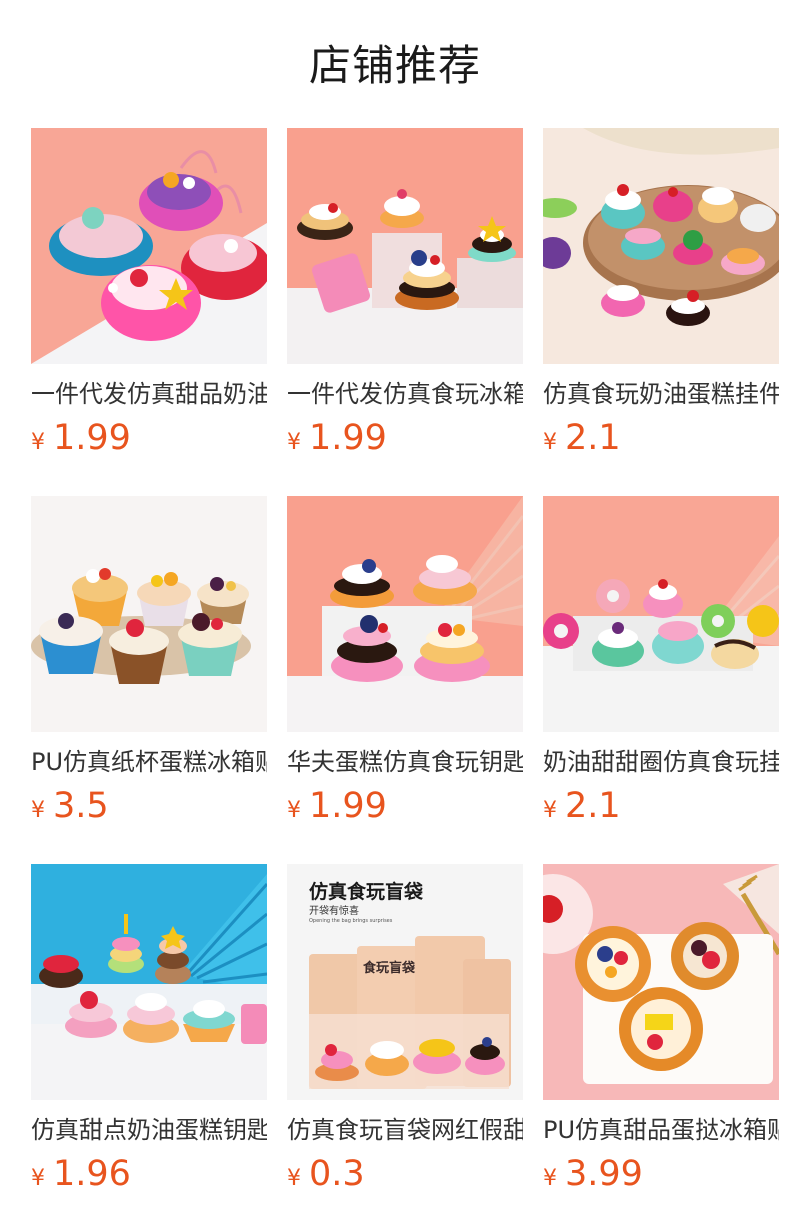 The height and width of the screenshot is (1232, 790). I want to click on product-card: 仿真食玩奶油蛋糕挂件 ¥2.1, so click(661, 312).